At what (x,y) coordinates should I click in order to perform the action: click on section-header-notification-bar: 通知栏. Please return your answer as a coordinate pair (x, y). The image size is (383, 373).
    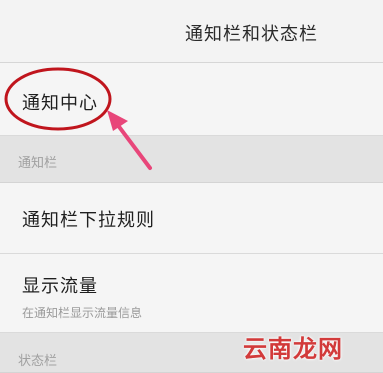
    Looking at the image, I should click on (191, 159).